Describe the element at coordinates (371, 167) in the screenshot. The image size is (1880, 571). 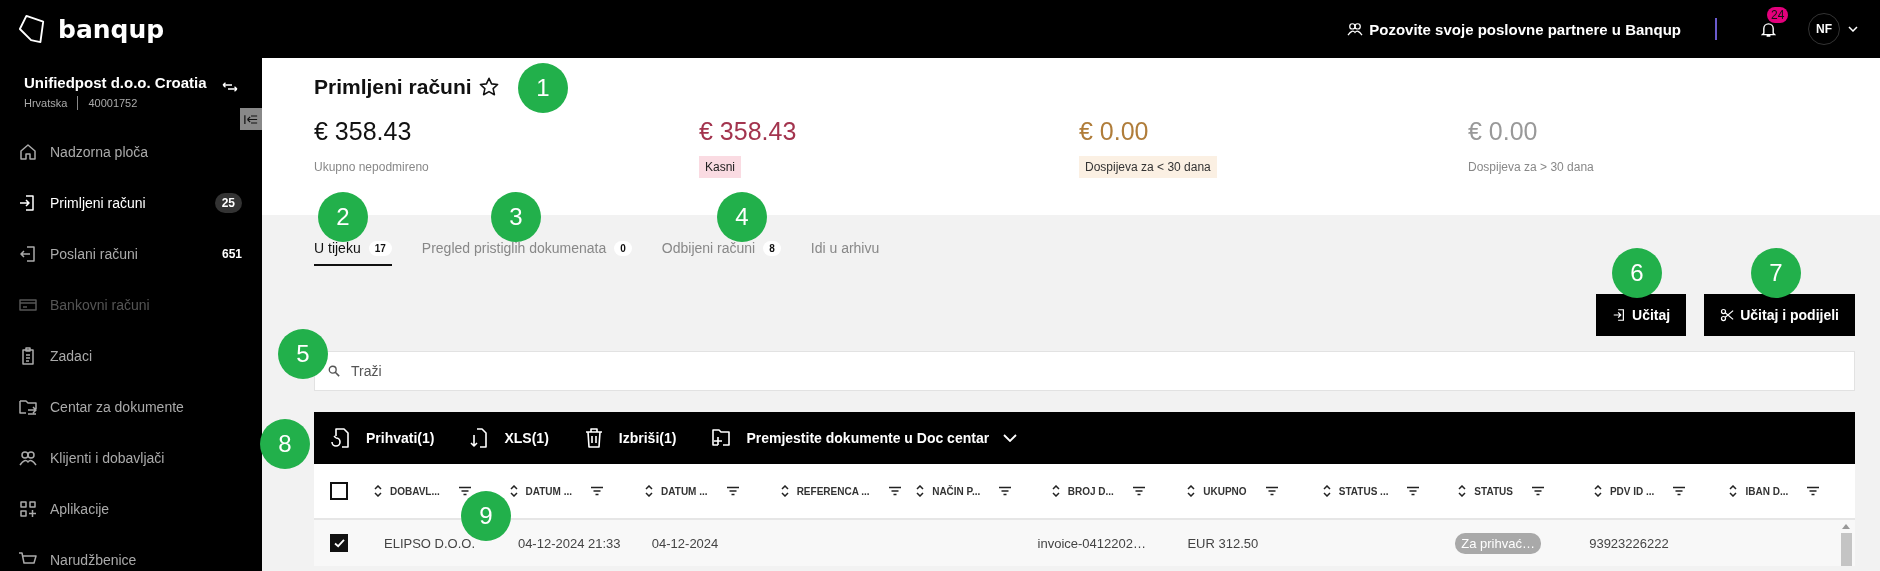
I see `stat-label: Ukupno nepodmireno` at that location.